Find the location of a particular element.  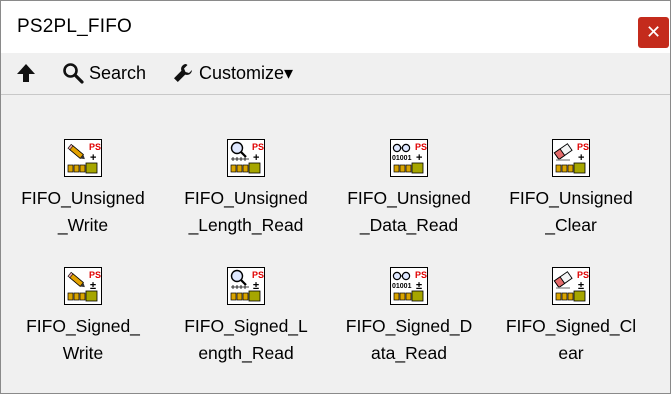

search-label: Search is located at coordinates (118, 72).